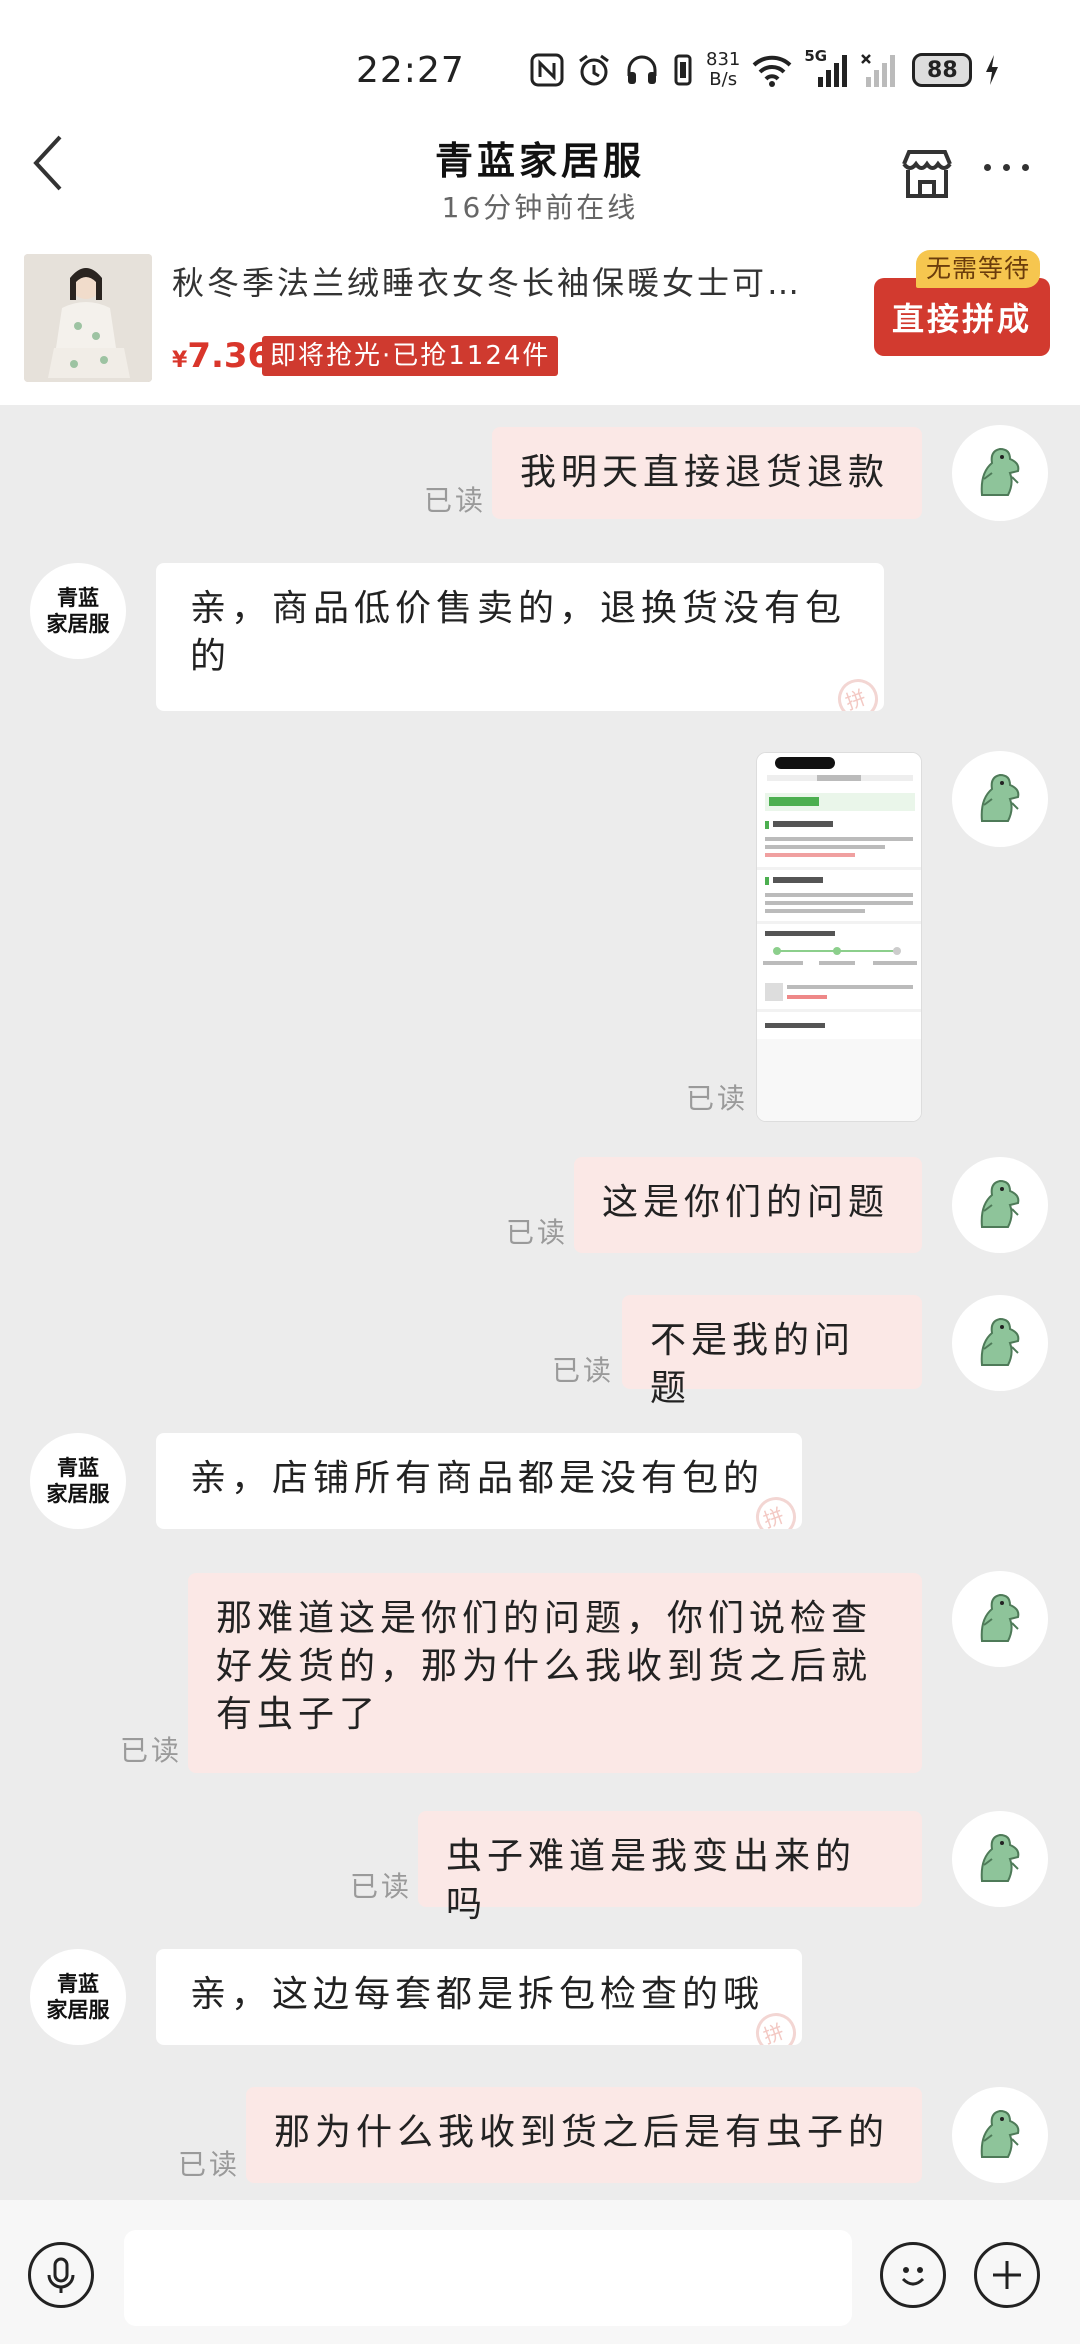 Image resolution: width=1080 pixels, height=2344 pixels. I want to click on message-bubble-outgoing: 那难道这是你们的问题，你们说检查好发货的，那为什么我收到货之后就有虫子了, so click(555, 1673).